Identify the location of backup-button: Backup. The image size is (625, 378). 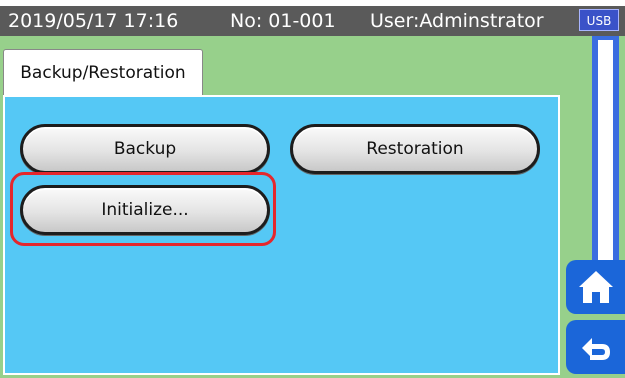
(145, 149).